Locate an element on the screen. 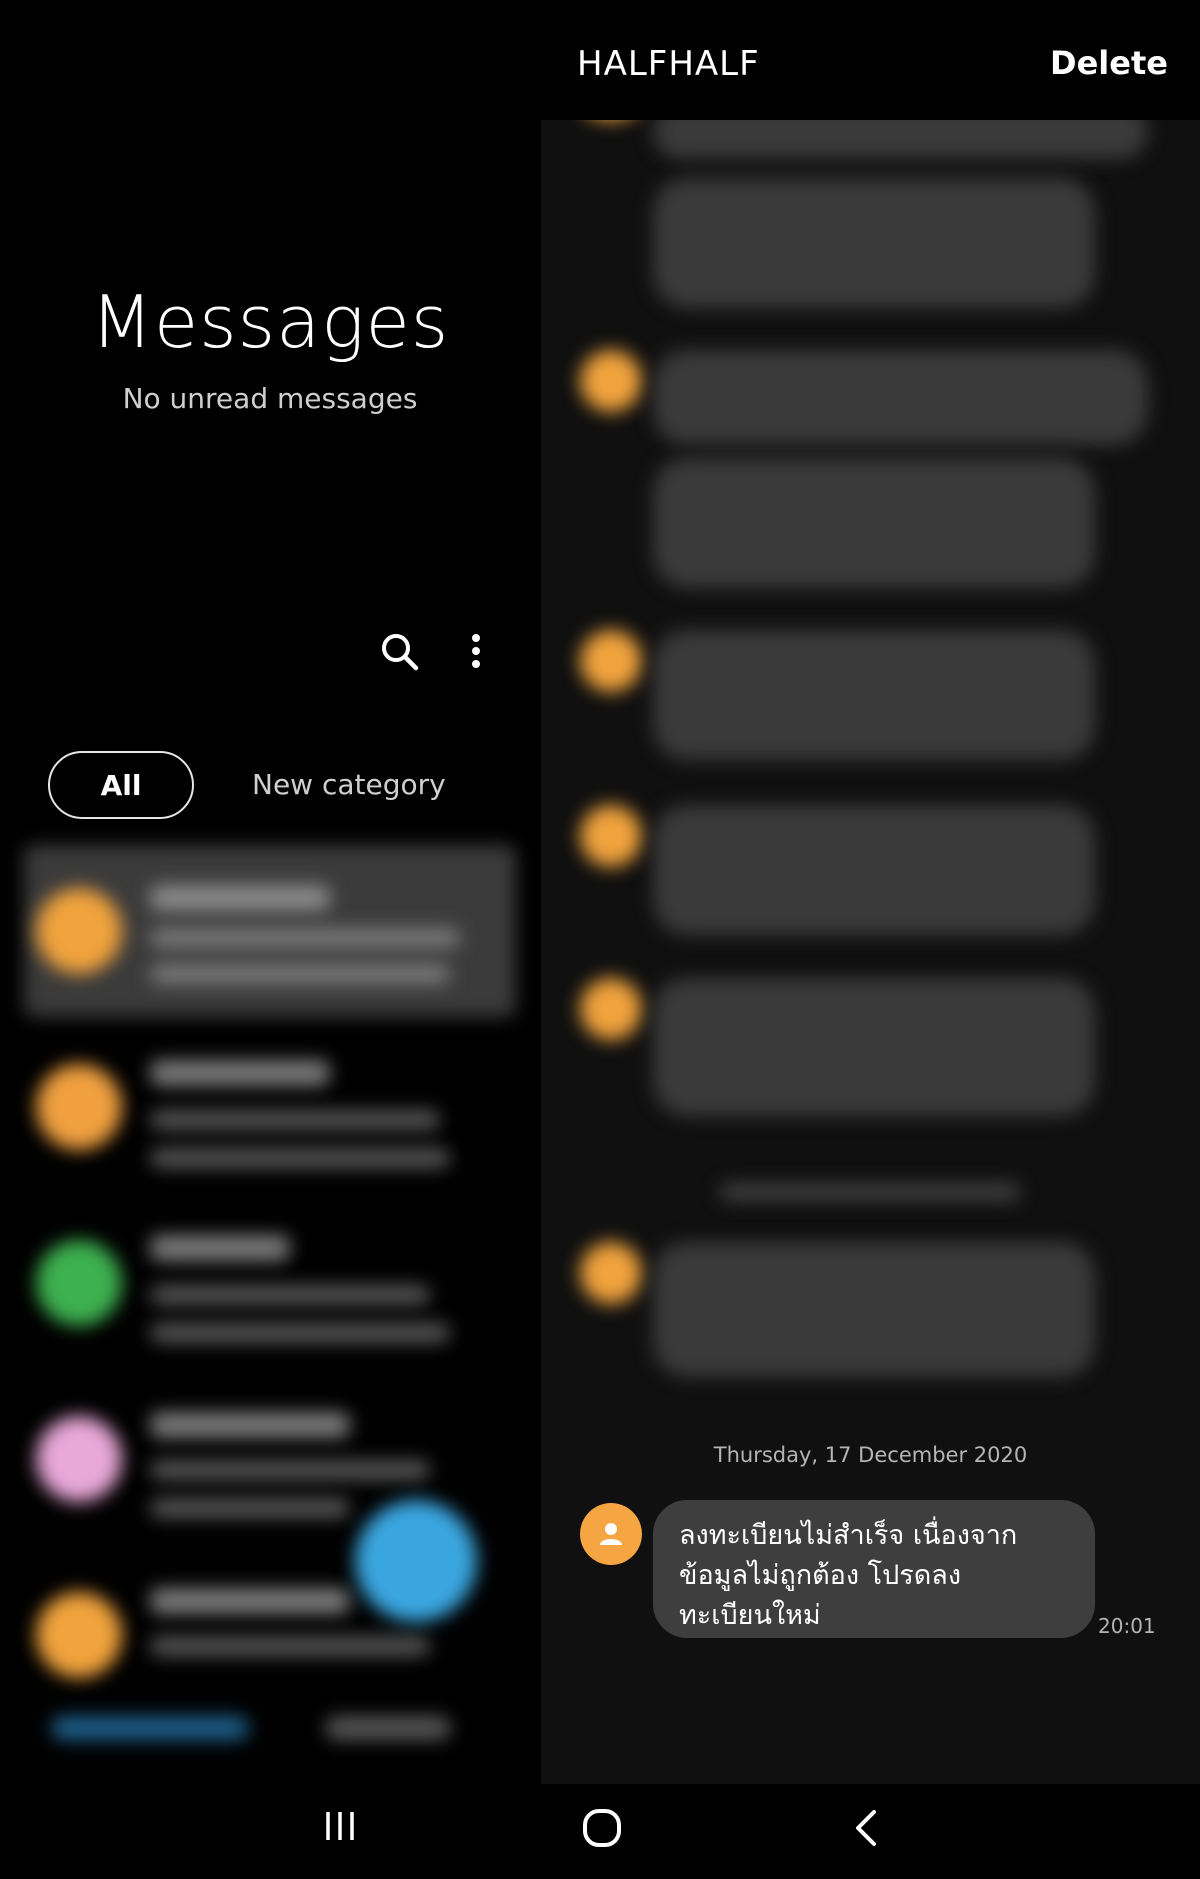 The width and height of the screenshot is (1200, 1879). tab-all-label: All is located at coordinates (121, 785).